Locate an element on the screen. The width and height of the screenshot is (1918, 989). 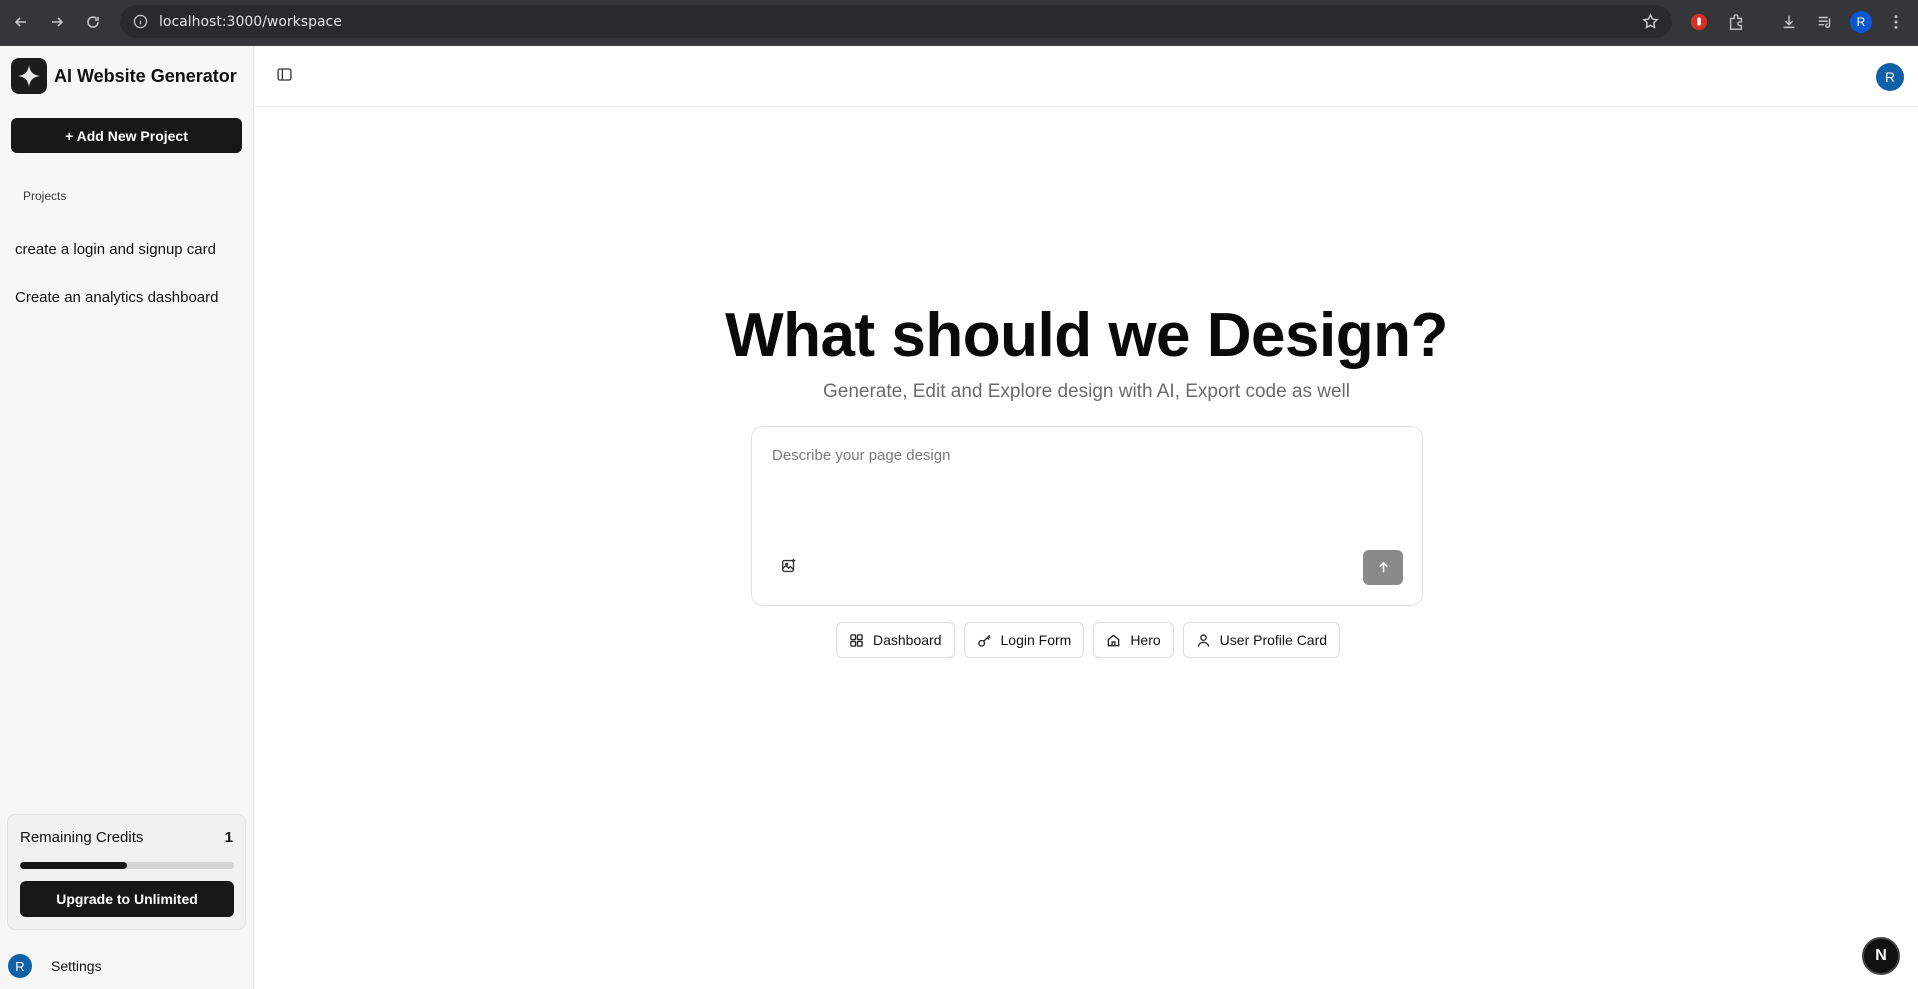
suggestion-label: Dashboard is located at coordinates (907, 640).